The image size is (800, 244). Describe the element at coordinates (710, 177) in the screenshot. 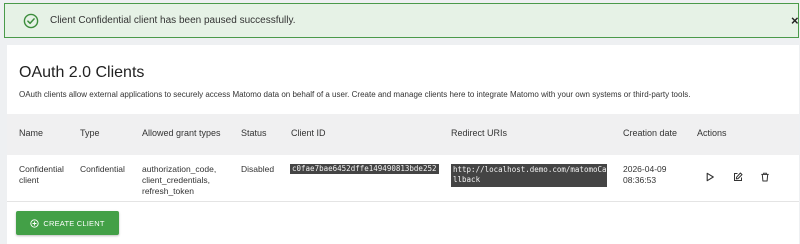

I see `play-icon` at that location.